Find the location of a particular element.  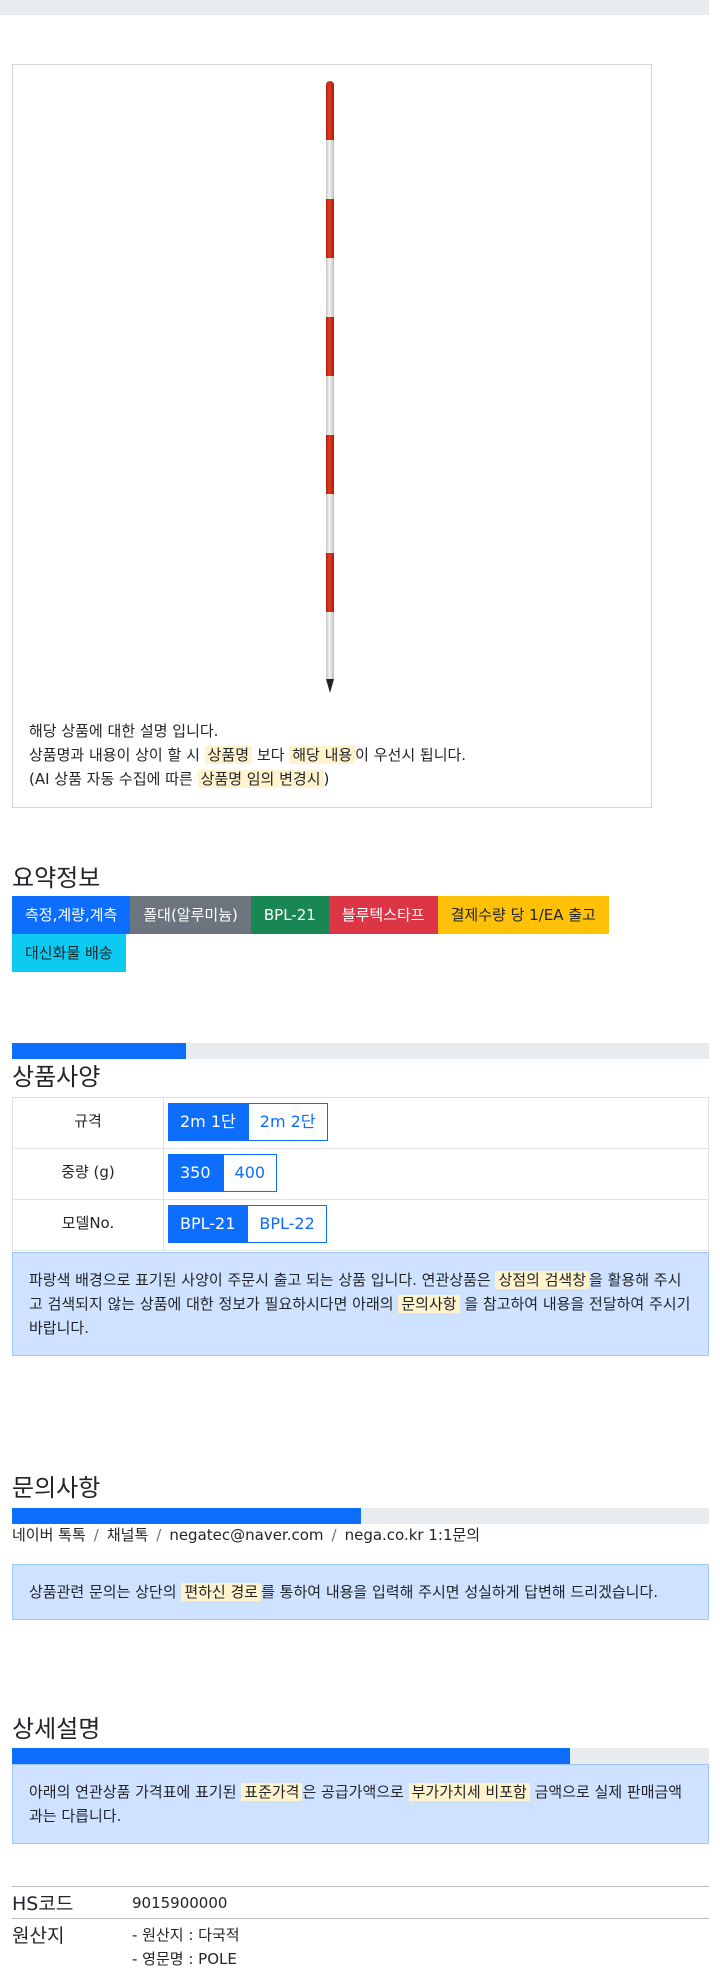

channel-talk-link: 채널톡 is located at coordinates (127, 1535).